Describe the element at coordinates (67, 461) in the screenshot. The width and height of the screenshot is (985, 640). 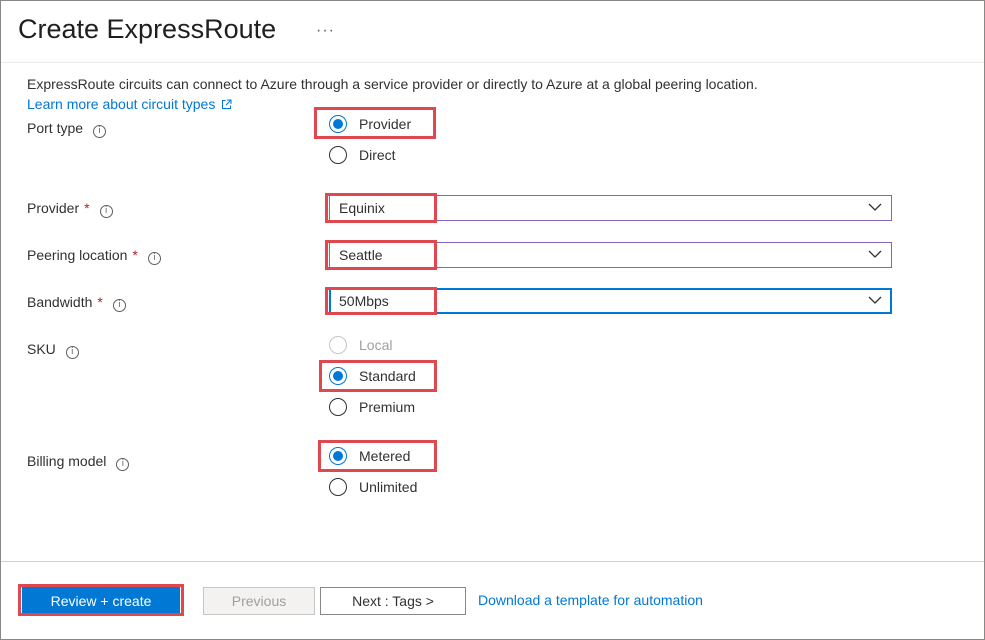
I see `billing-model-label-text: Billing model` at that location.